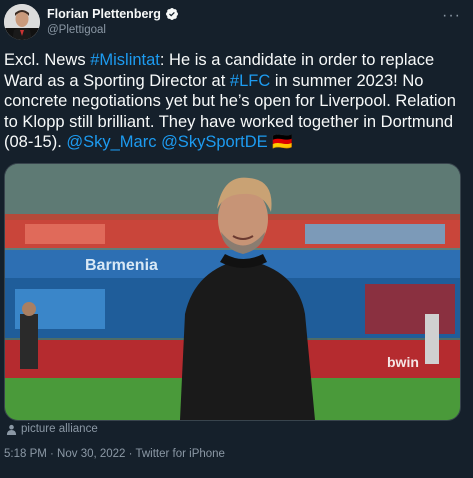  What do you see at coordinates (104, 14) in the screenshot?
I see `author-name: Florian Plettenberg` at bounding box center [104, 14].